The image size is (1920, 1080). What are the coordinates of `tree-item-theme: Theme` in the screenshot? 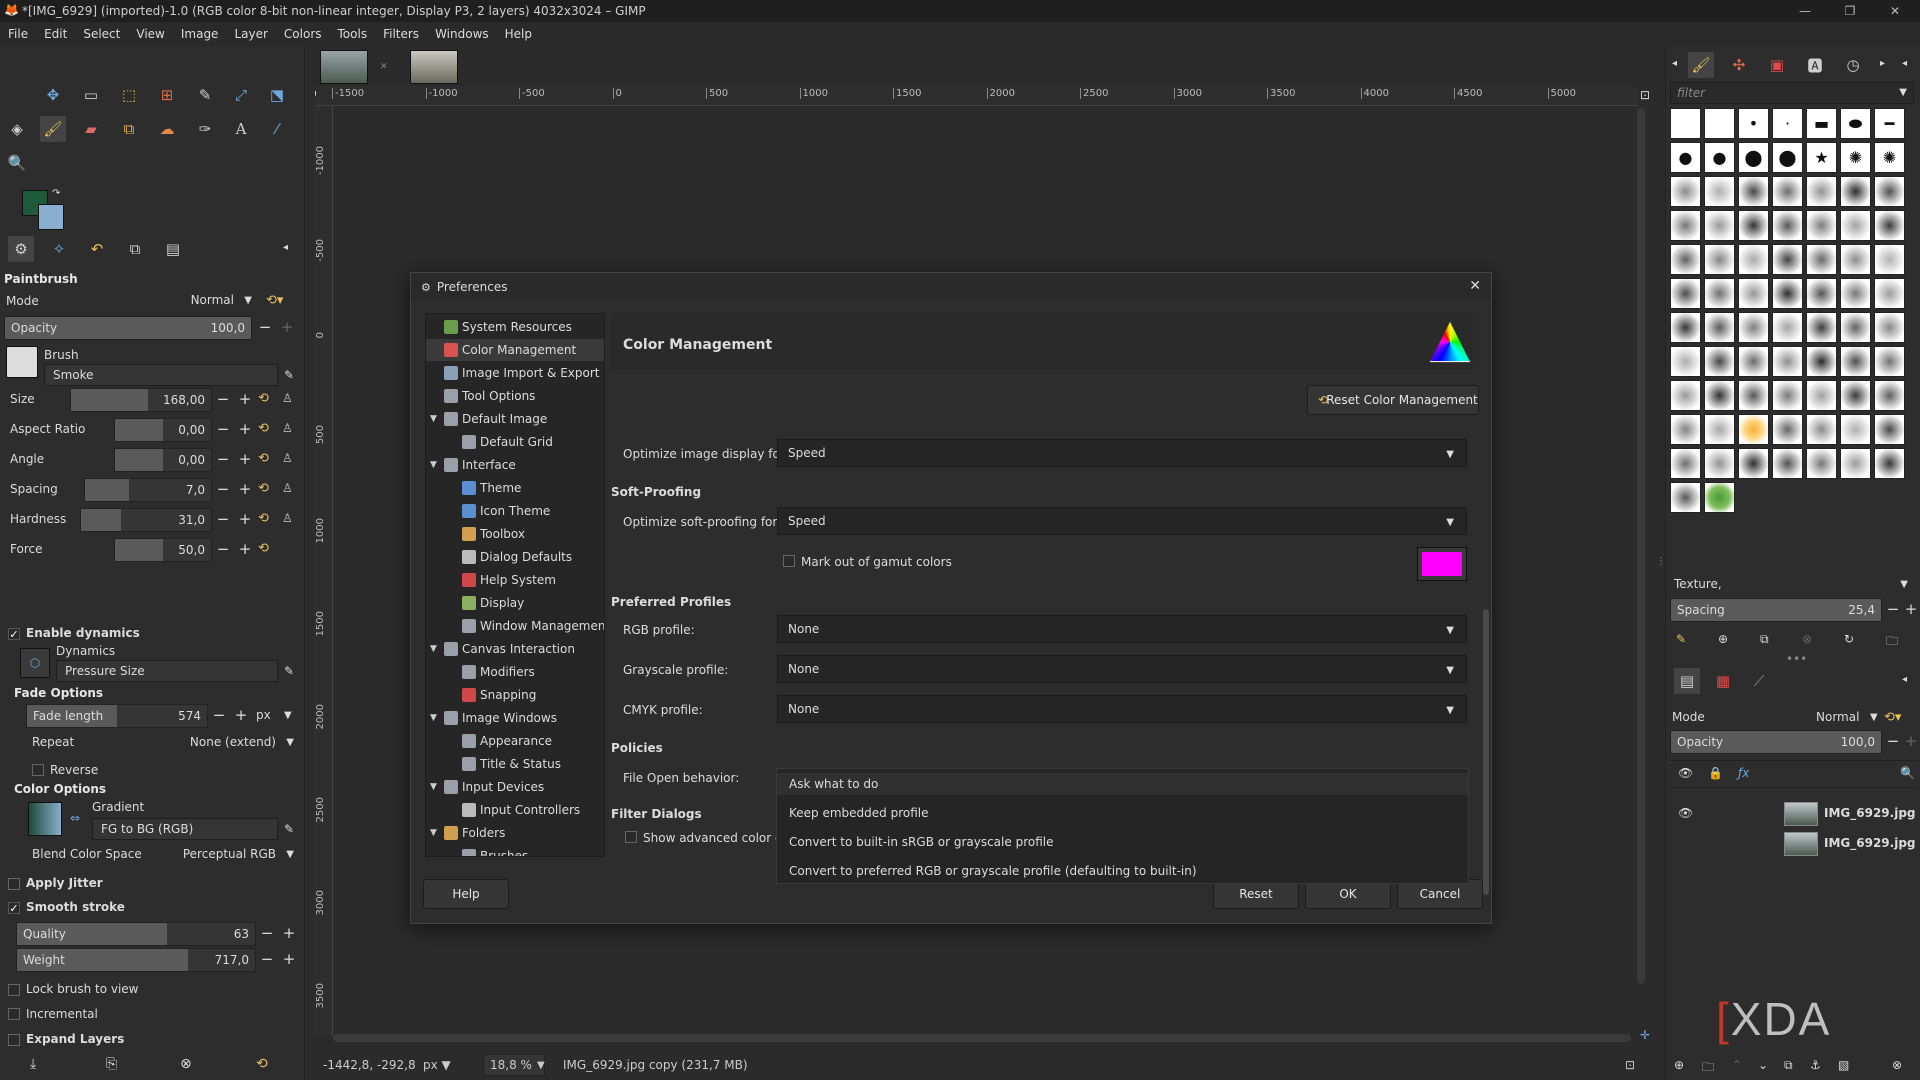 It's located at (491, 488).